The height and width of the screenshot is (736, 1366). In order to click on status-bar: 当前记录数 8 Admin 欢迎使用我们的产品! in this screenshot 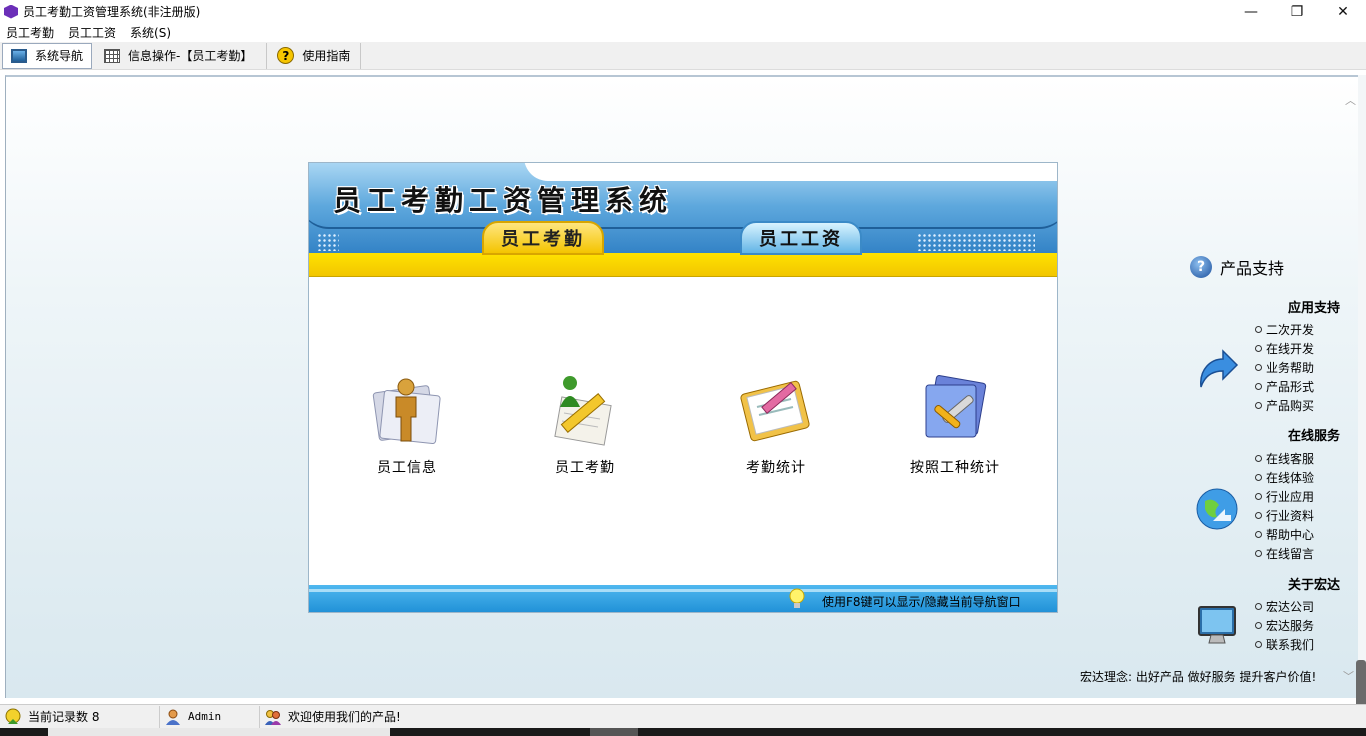, I will do `click(683, 716)`.